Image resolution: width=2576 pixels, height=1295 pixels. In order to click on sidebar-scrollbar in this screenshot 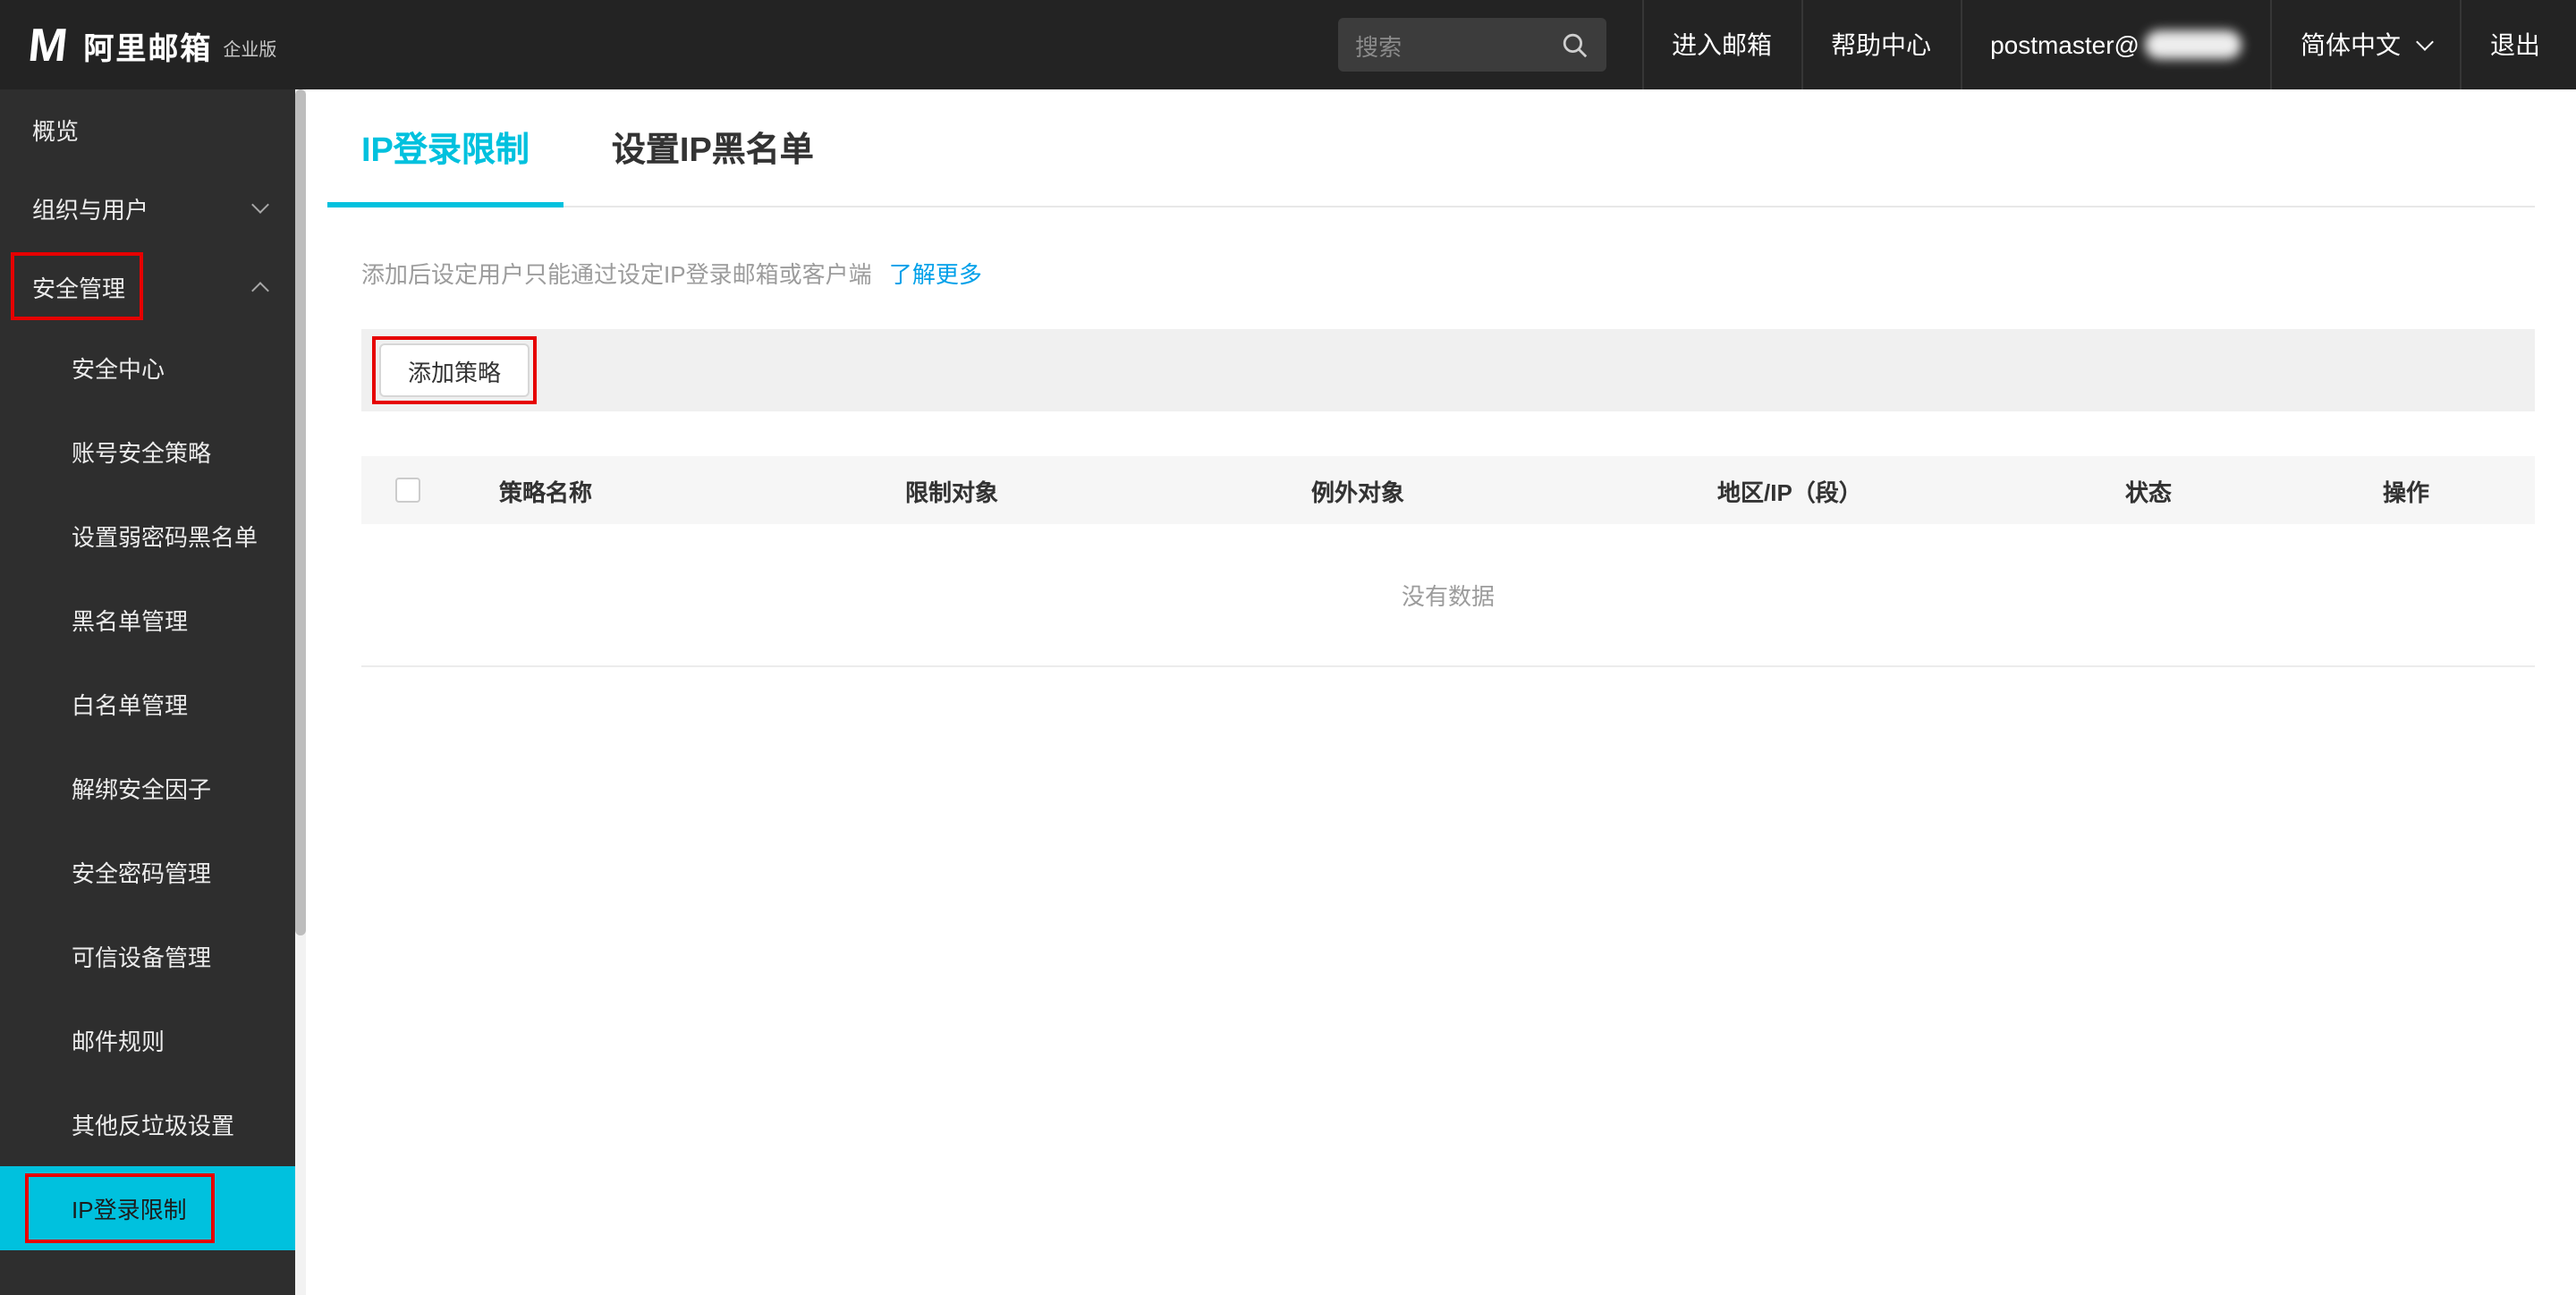, I will do `click(300, 692)`.